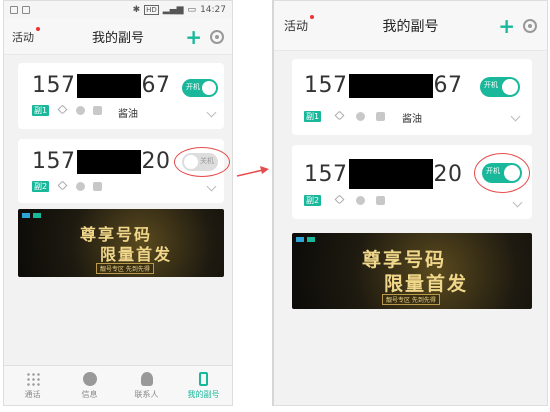  What do you see at coordinates (89, 394) in the screenshot?
I see `tab-label: 信息` at bounding box center [89, 394].